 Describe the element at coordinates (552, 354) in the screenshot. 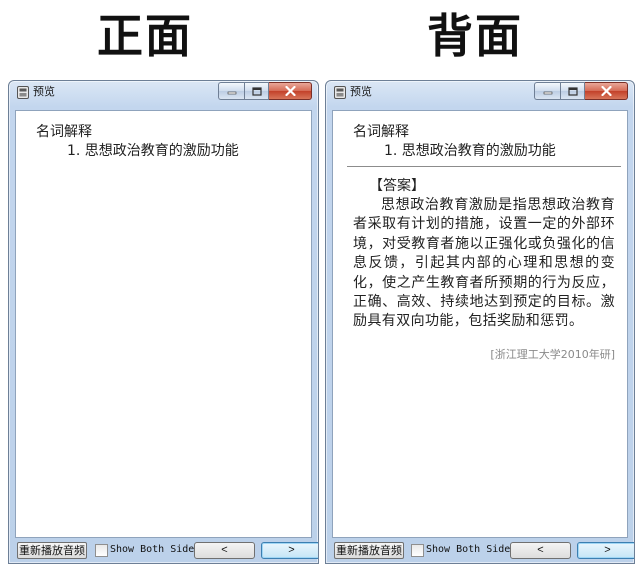

I see `source-citation: [浙江理工大学2010年研]` at that location.